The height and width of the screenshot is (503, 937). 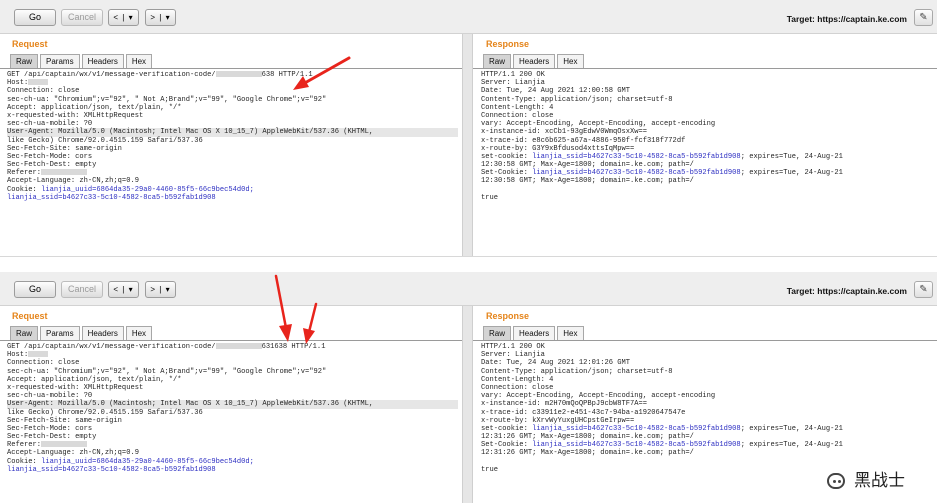 What do you see at coordinates (513, 355) in the screenshot?
I see `code-line: Server: Lianjia` at bounding box center [513, 355].